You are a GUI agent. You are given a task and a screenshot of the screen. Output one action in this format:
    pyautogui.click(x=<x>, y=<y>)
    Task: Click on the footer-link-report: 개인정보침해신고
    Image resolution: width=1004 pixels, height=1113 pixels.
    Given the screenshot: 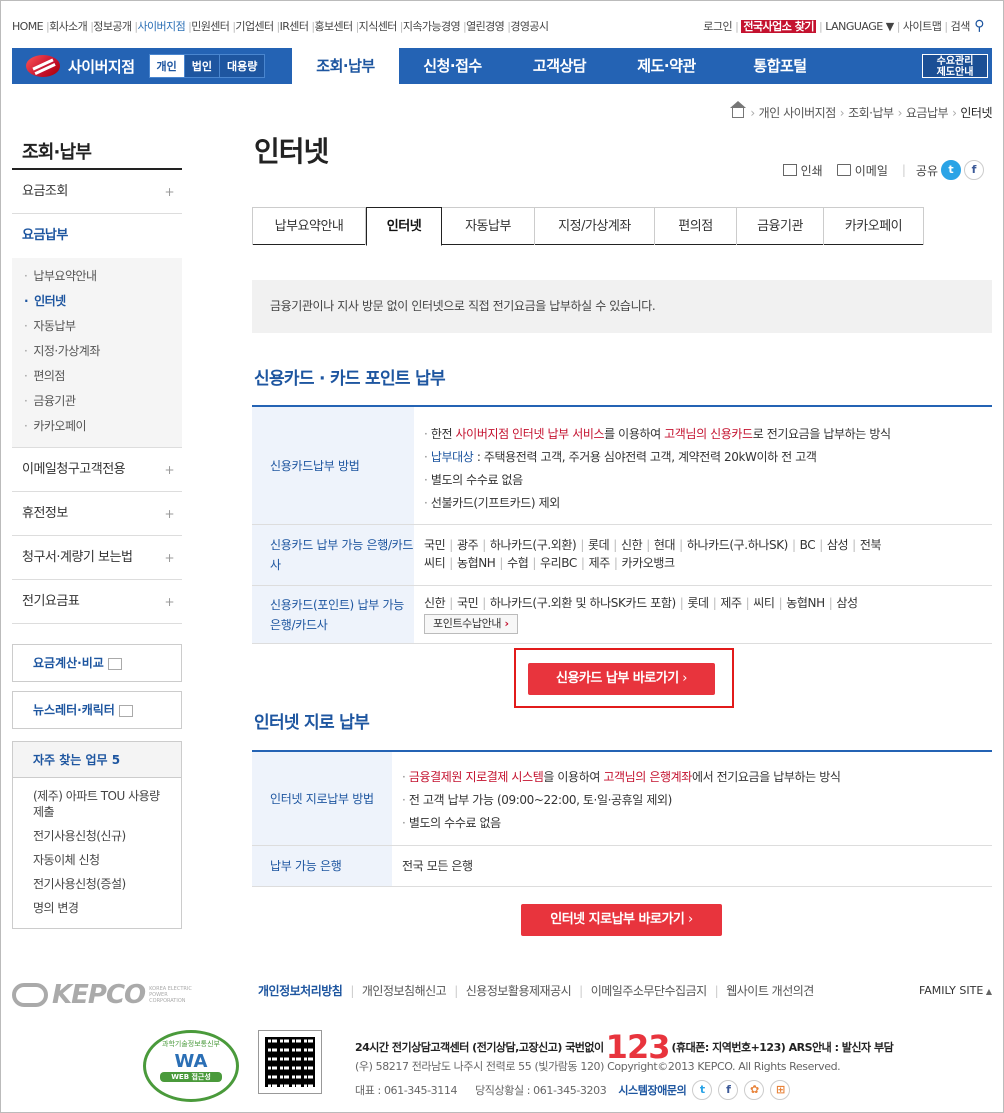 What is the action you would take?
    pyautogui.click(x=404, y=991)
    